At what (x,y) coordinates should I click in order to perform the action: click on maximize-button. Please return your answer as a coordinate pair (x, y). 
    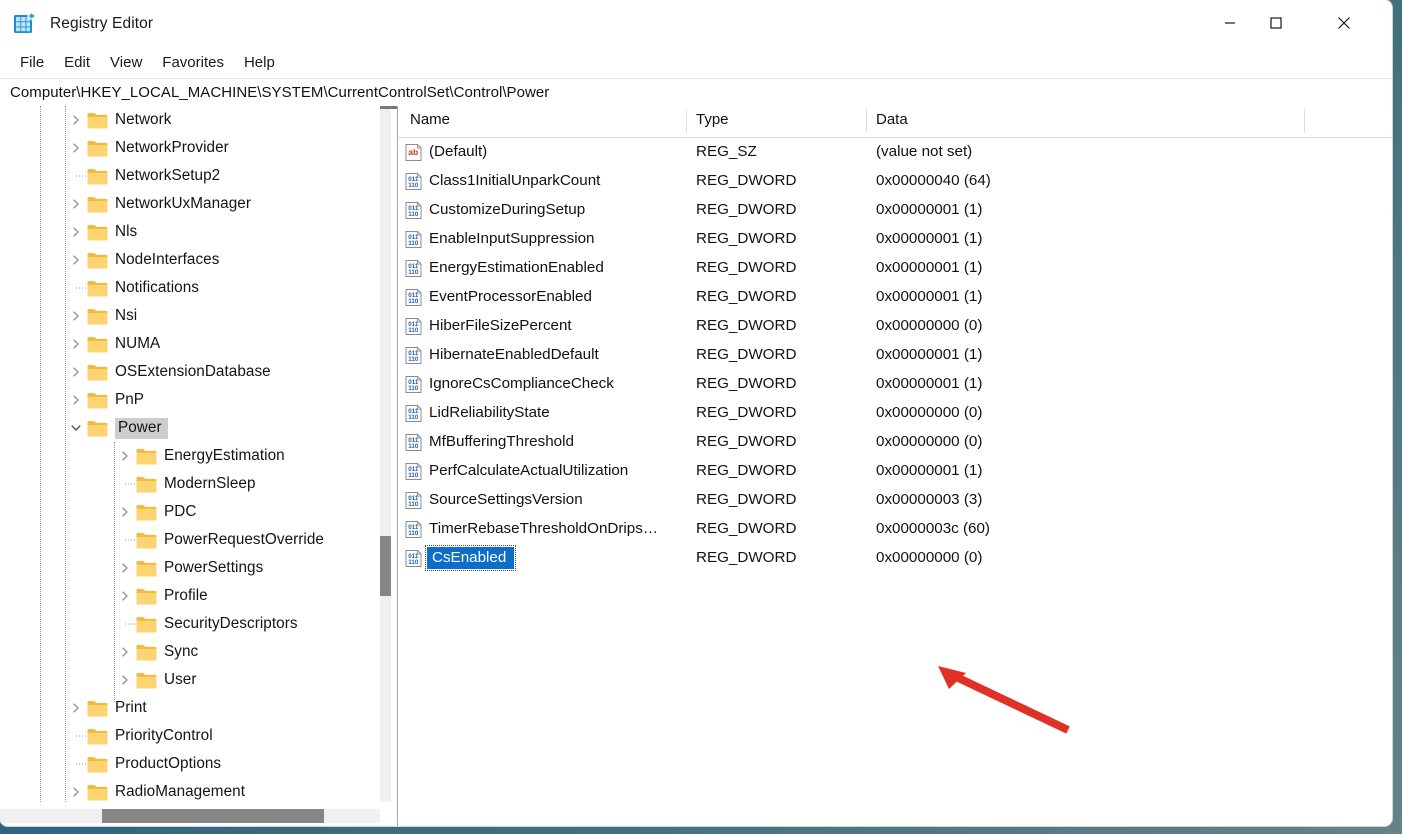
    Looking at the image, I should click on (1276, 23).